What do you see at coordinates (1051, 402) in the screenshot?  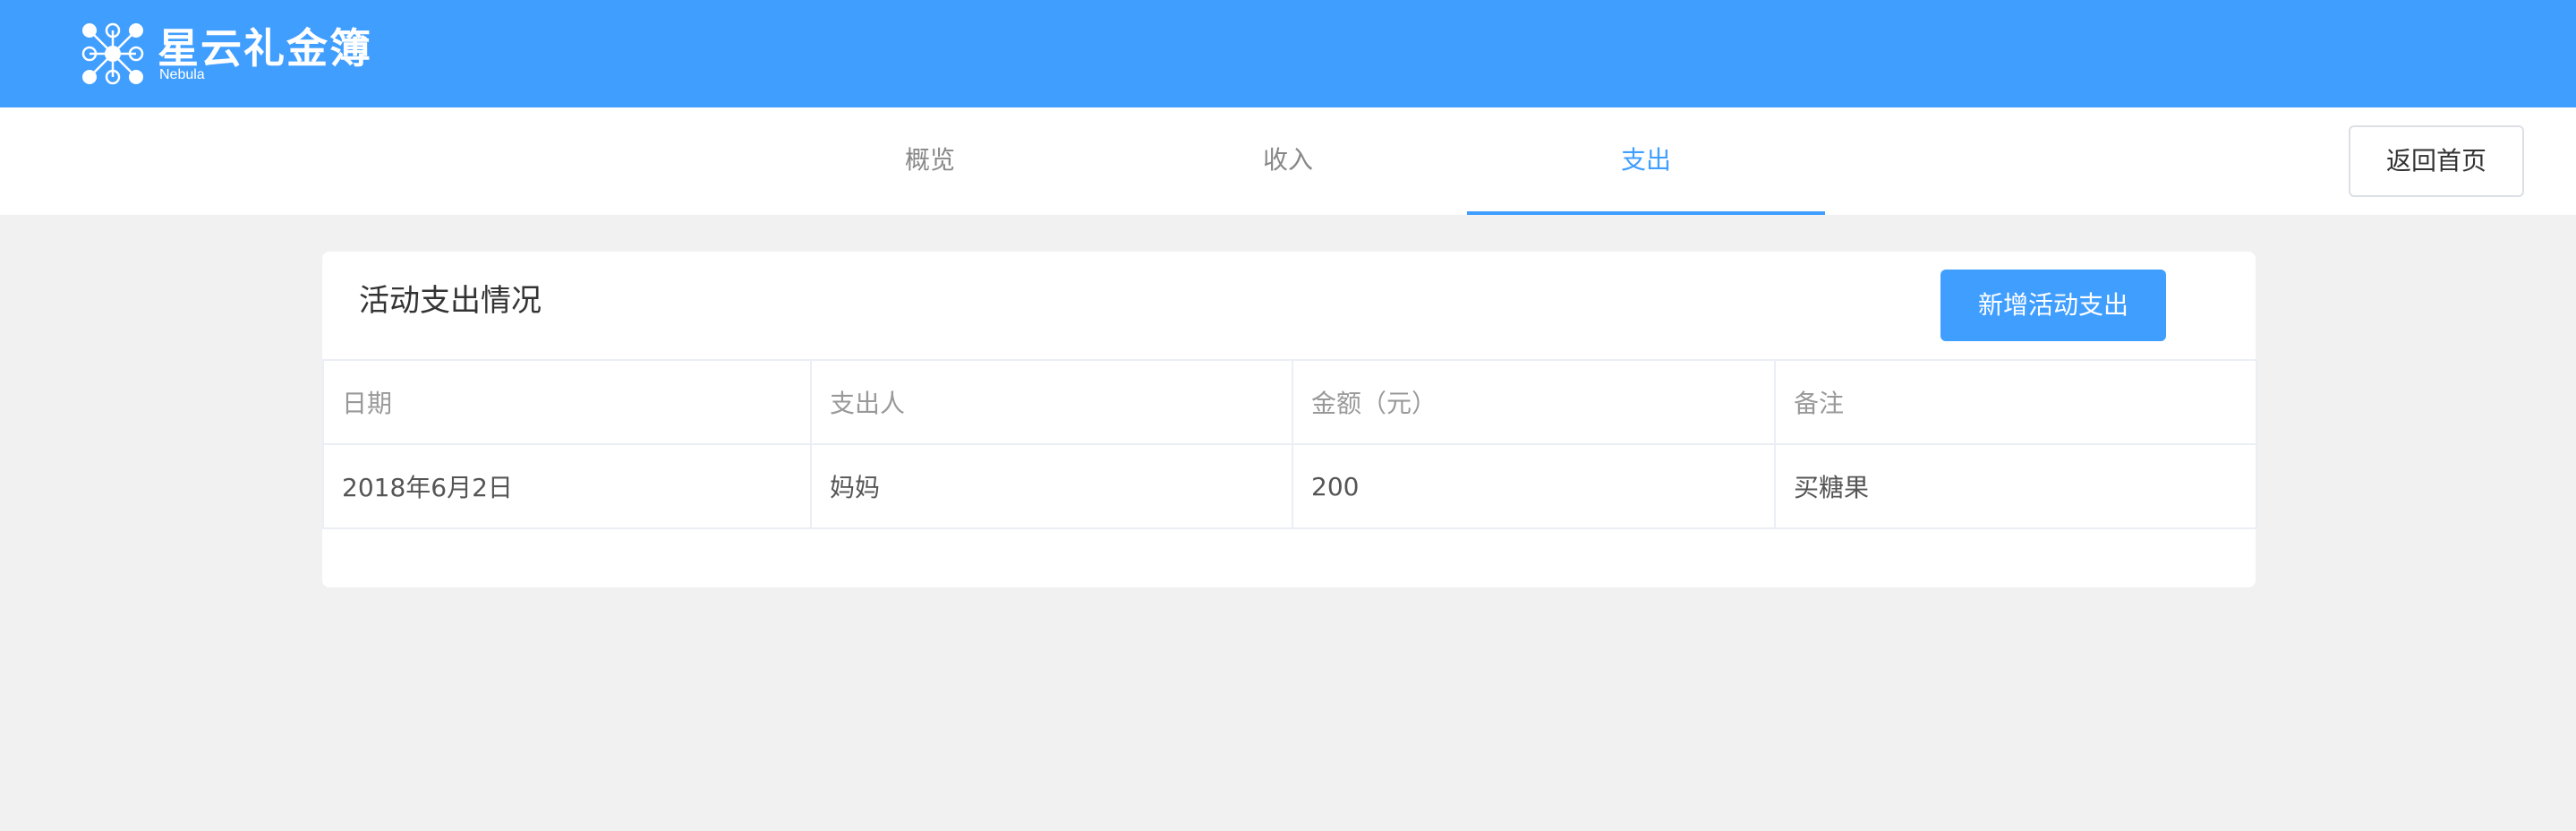 I see `column-header-payer: 支出人` at bounding box center [1051, 402].